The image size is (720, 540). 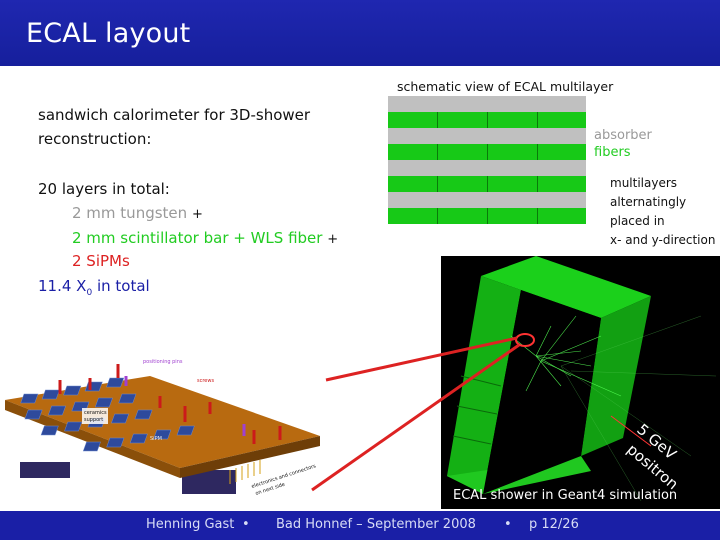 What do you see at coordinates (130, 213) in the screenshot?
I see `tungsten-text: 2 mm tungsten` at bounding box center [130, 213].